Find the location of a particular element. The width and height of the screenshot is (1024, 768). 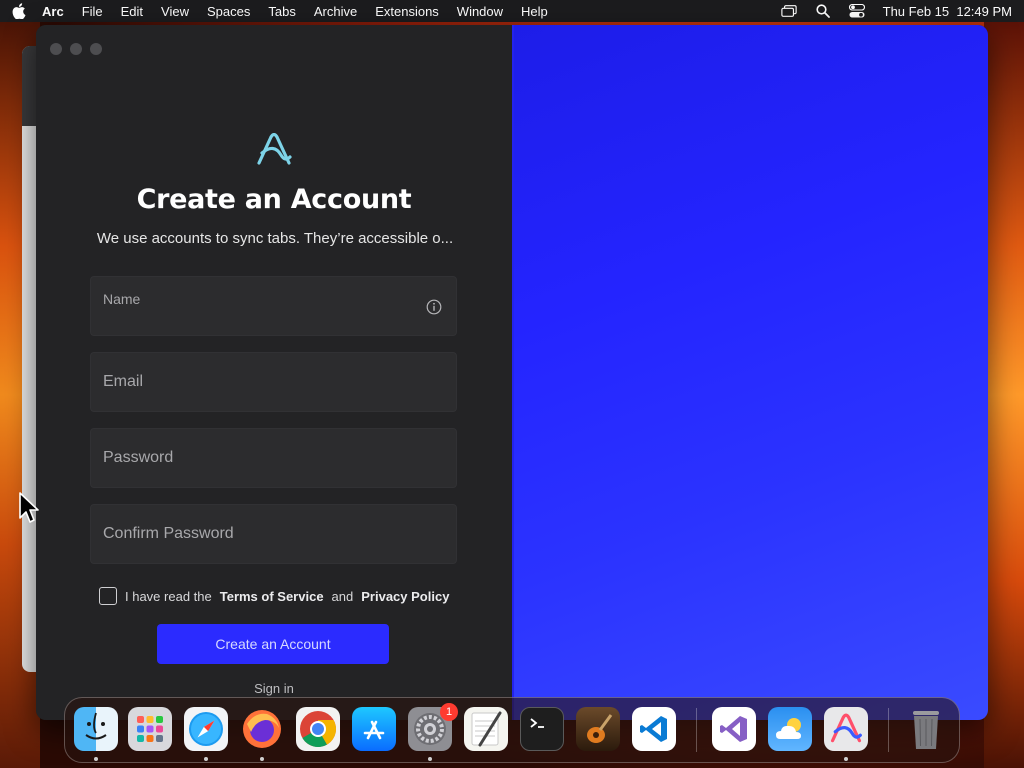

terms-of-service-link: Terms of Service is located at coordinates (272, 596).